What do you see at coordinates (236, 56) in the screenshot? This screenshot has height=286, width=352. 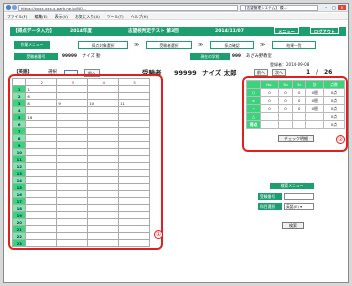 I see `school-code: 999` at bounding box center [236, 56].